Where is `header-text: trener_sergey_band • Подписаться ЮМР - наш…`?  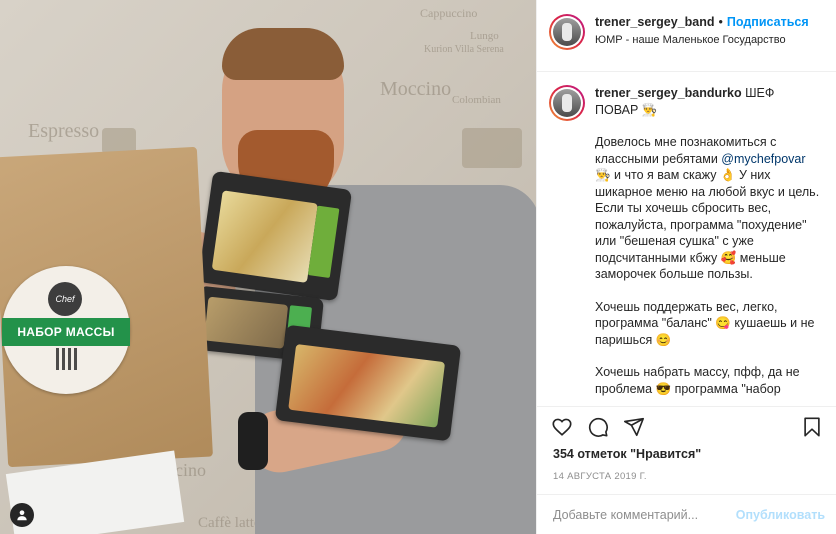 header-text: trener_sergey_band • Подписаться ЮМР - наш… is located at coordinates (702, 31).